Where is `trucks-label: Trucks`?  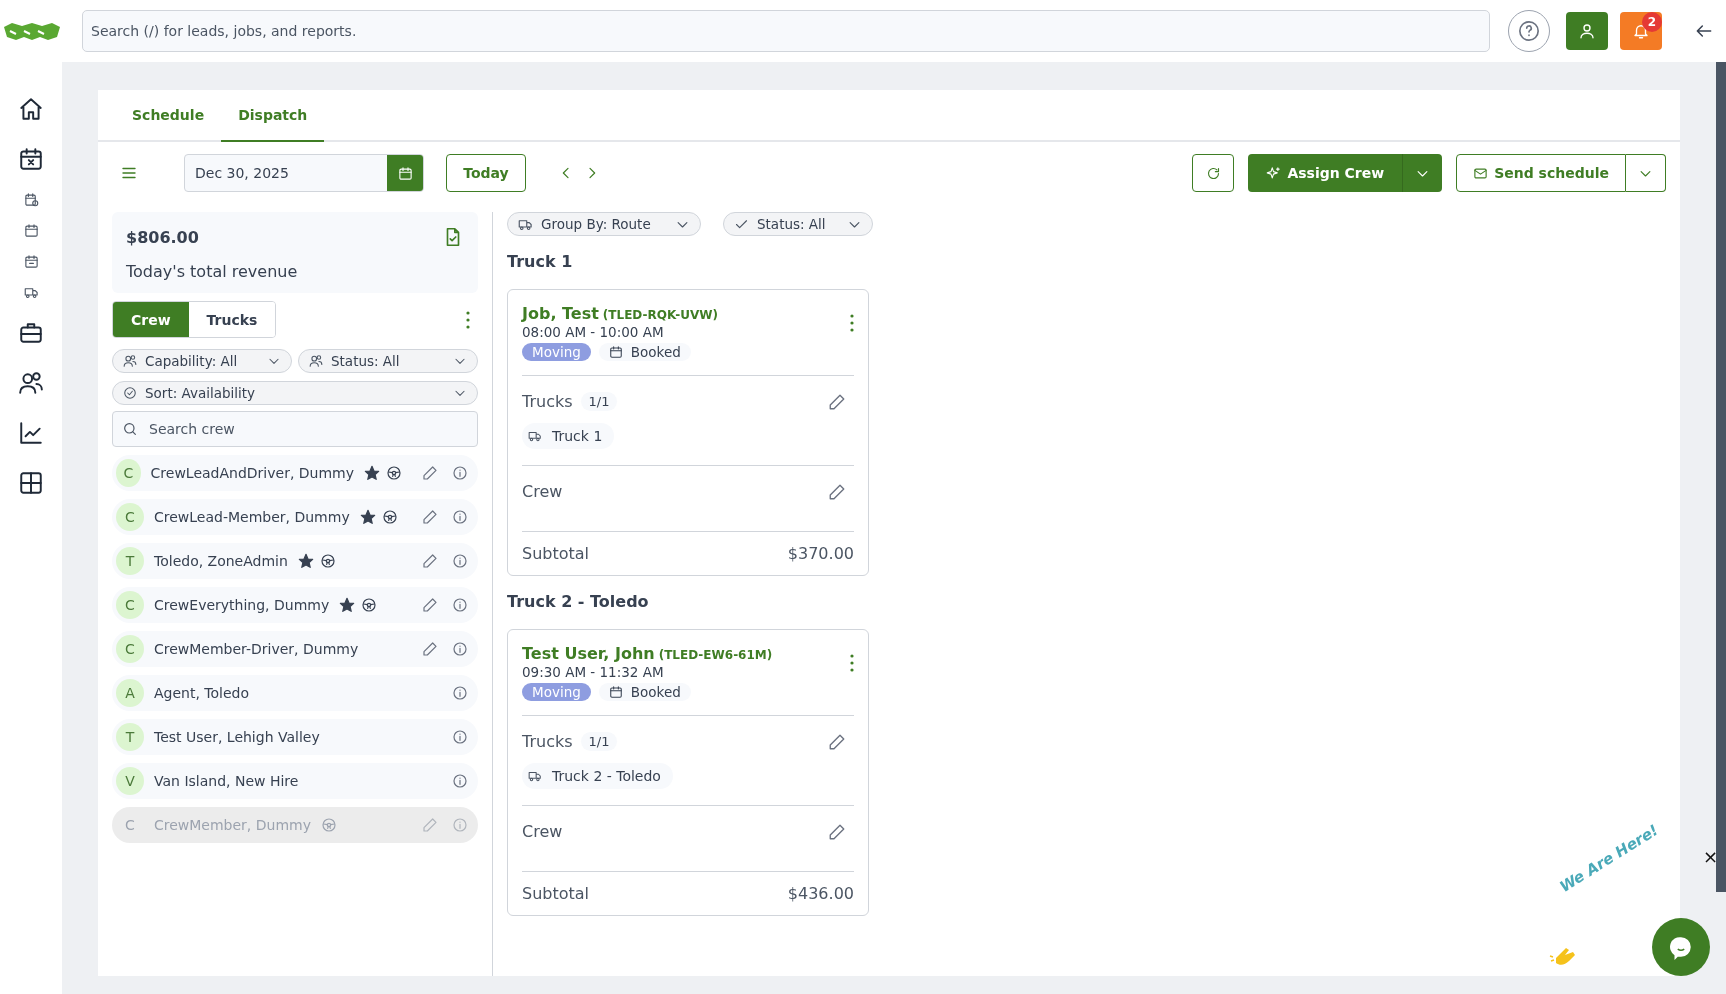 trucks-label: Trucks is located at coordinates (547, 741).